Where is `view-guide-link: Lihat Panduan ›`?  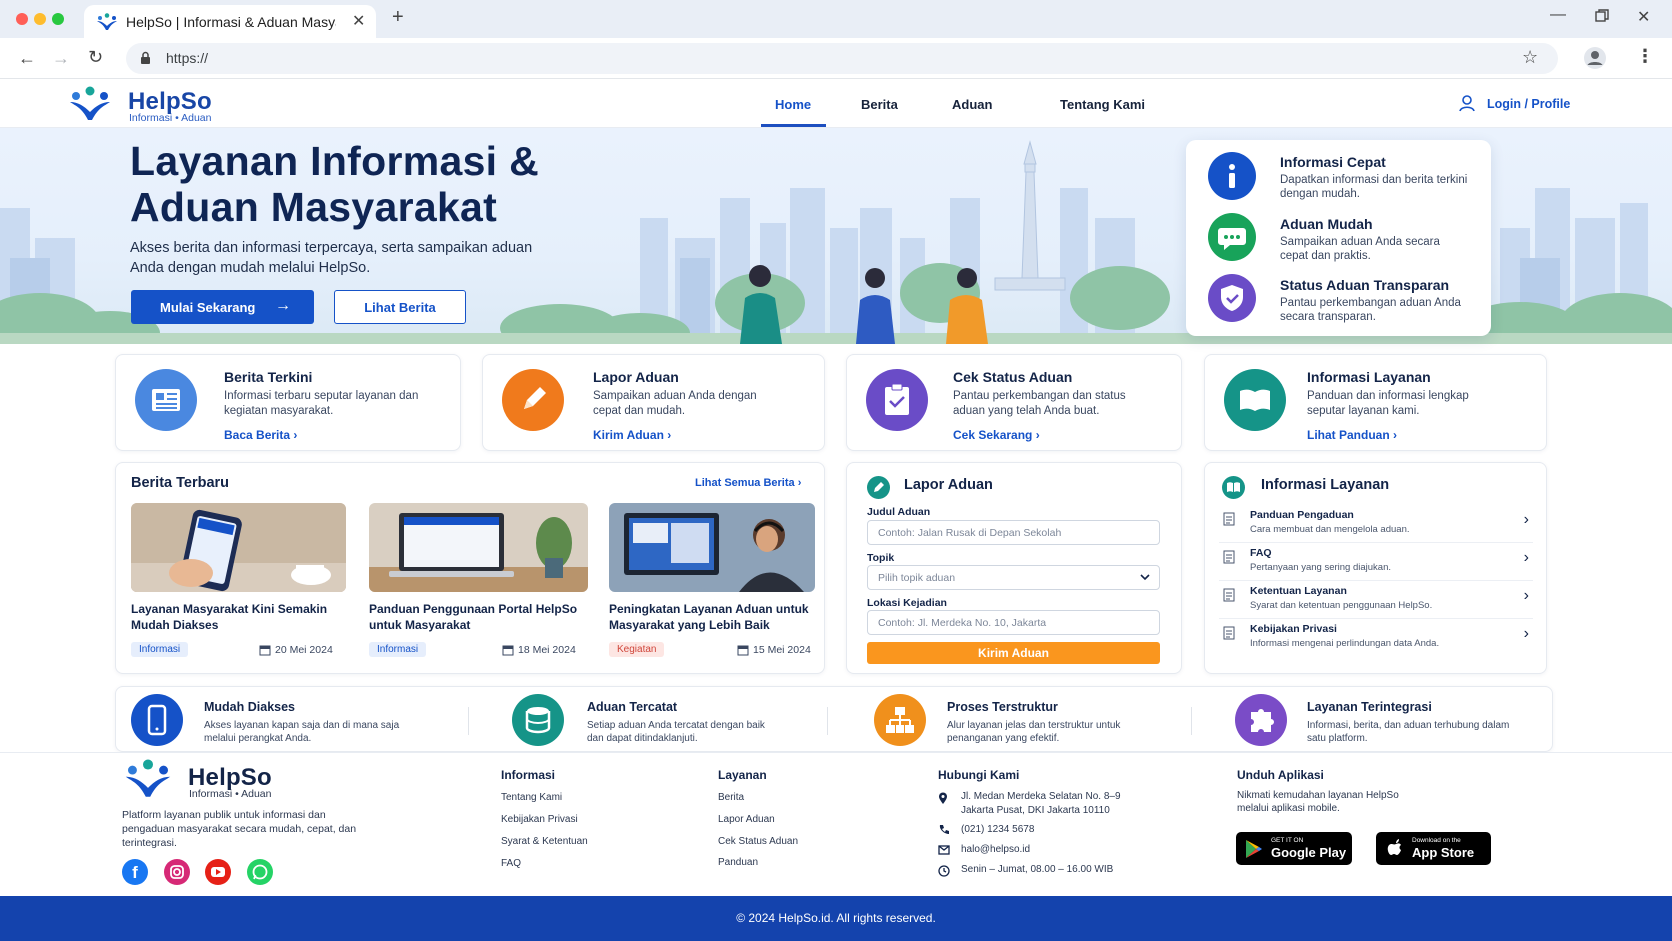
view-guide-link: Lihat Panduan › is located at coordinates (1352, 435).